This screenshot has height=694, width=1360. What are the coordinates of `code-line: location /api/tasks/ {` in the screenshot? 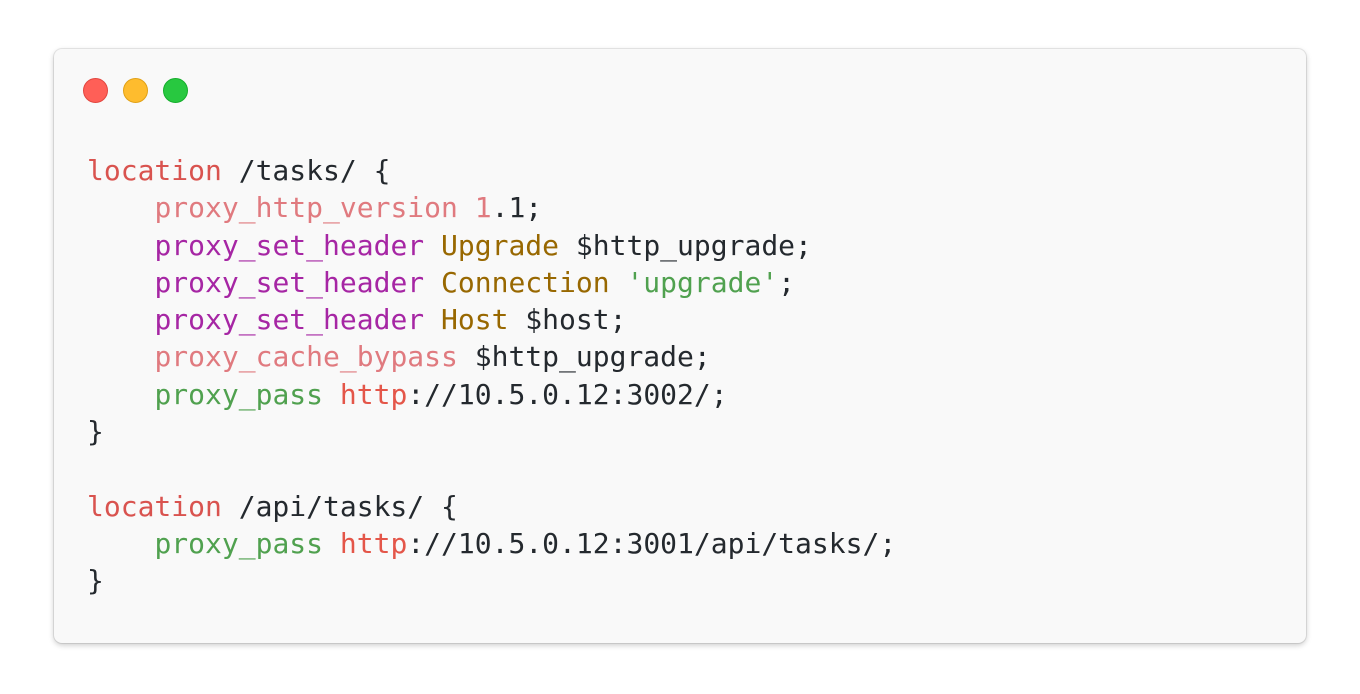 It's located at (272, 506).